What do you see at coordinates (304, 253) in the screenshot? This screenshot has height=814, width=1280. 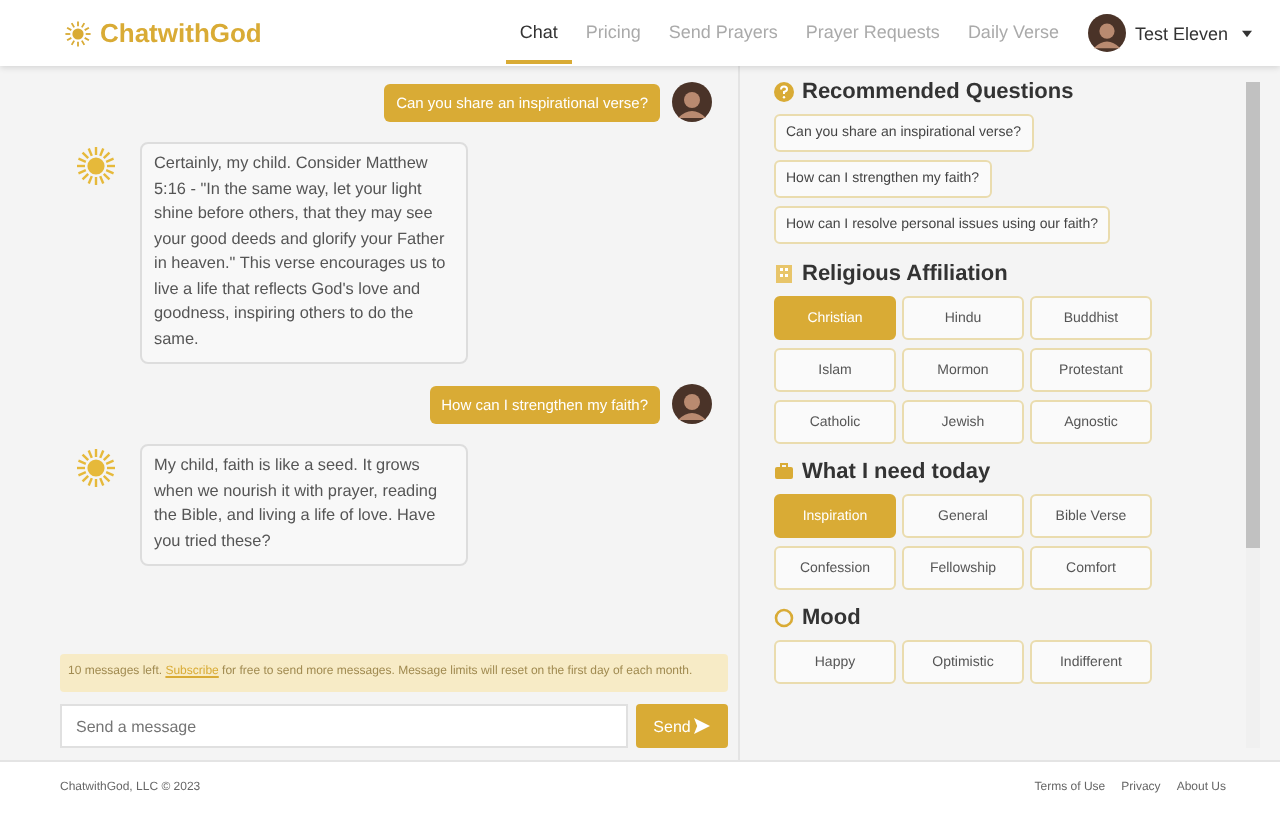 I see `bot-message: Certainly, my child. Consider Matthew 5:16 - "In the same way, let your light shine before others, that they may see your good deeds and glorify your Father in heaven." This verse encourages us to live a life that reflects God's love and goodness, inspiring others to do the same.` at bounding box center [304, 253].